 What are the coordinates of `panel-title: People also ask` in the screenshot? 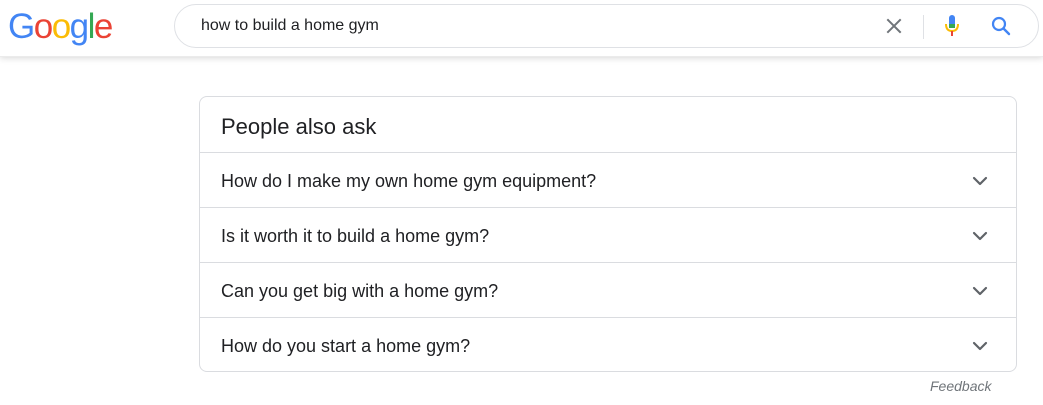 It's located at (299, 126).